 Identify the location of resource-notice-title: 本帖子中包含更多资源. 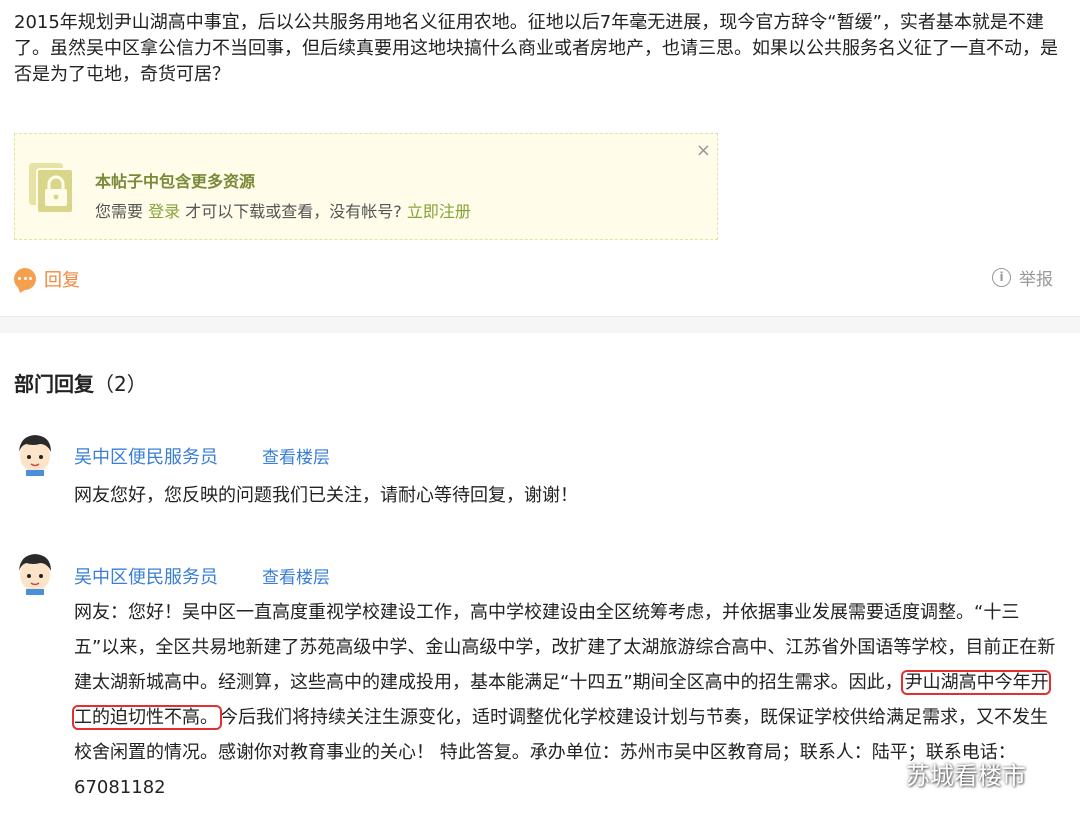
(175, 181).